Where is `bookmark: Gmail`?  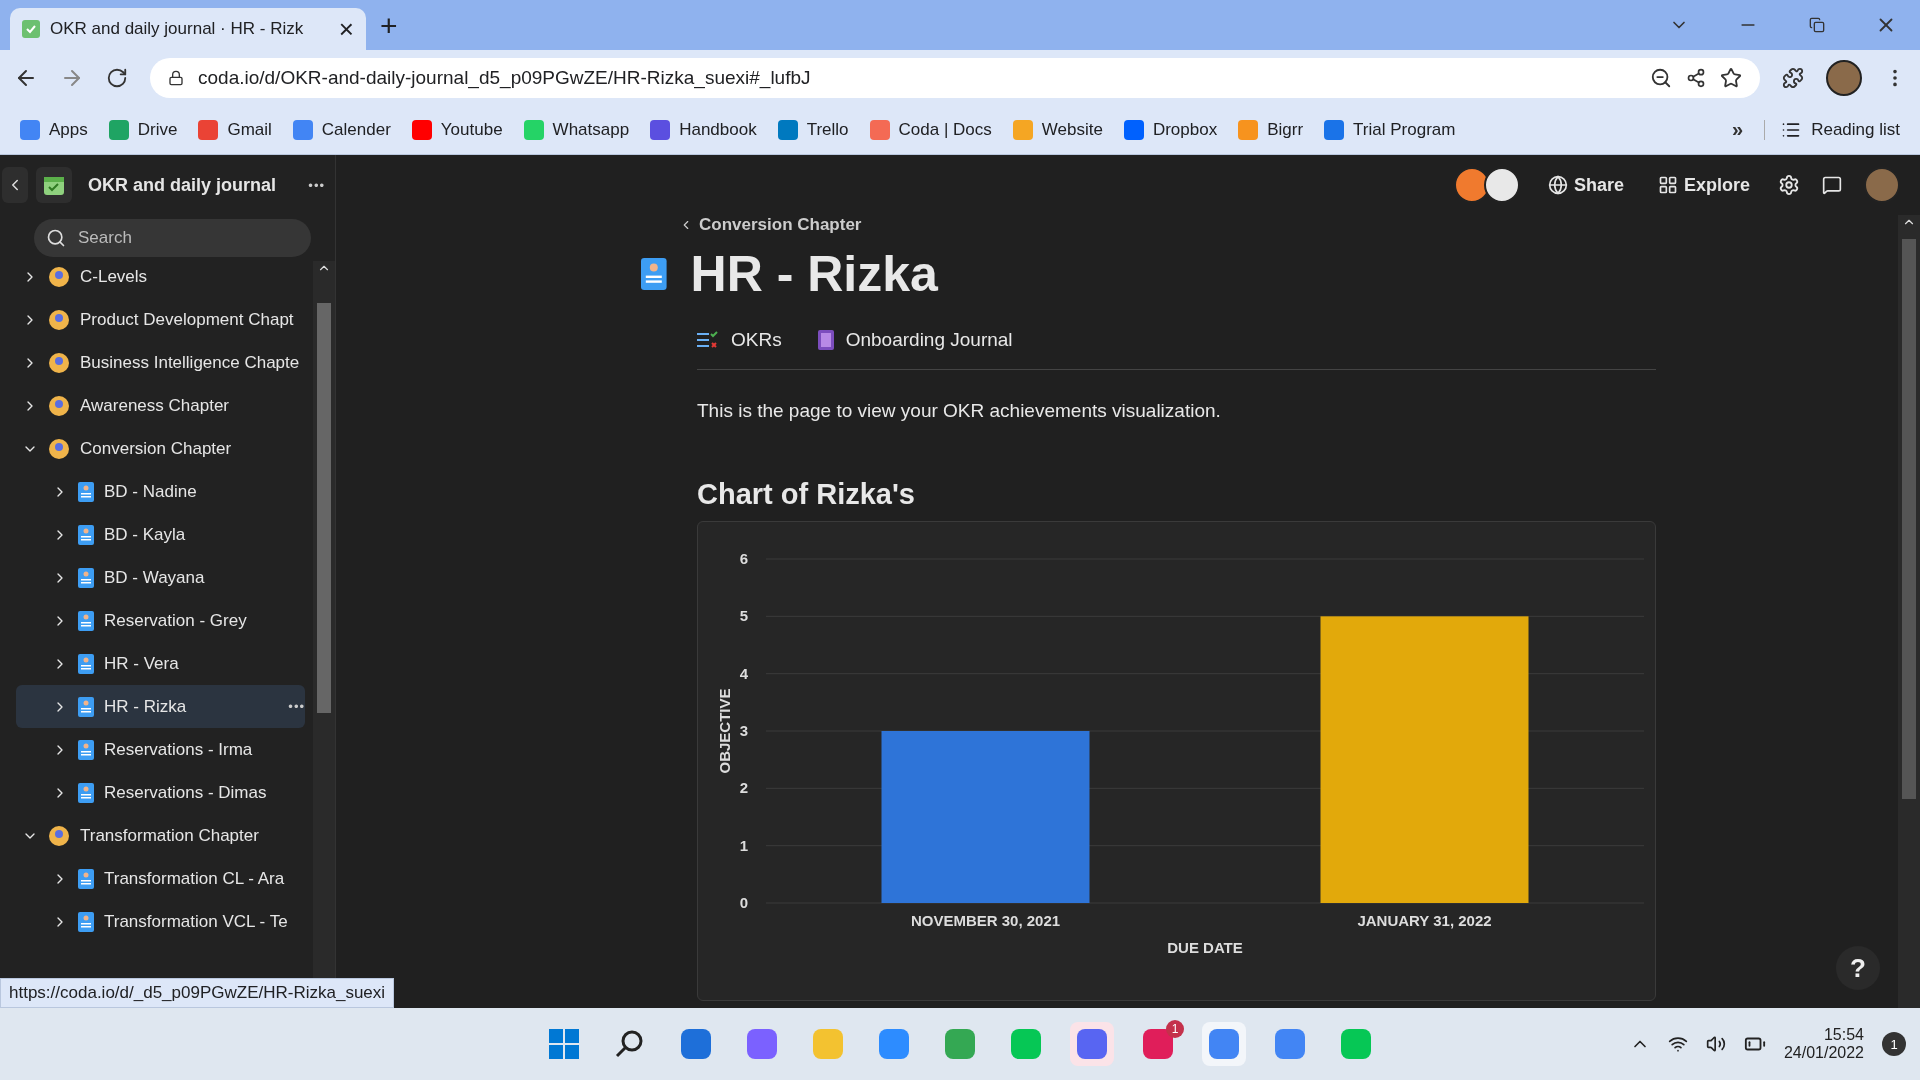
bookmark: Gmail is located at coordinates (235, 129).